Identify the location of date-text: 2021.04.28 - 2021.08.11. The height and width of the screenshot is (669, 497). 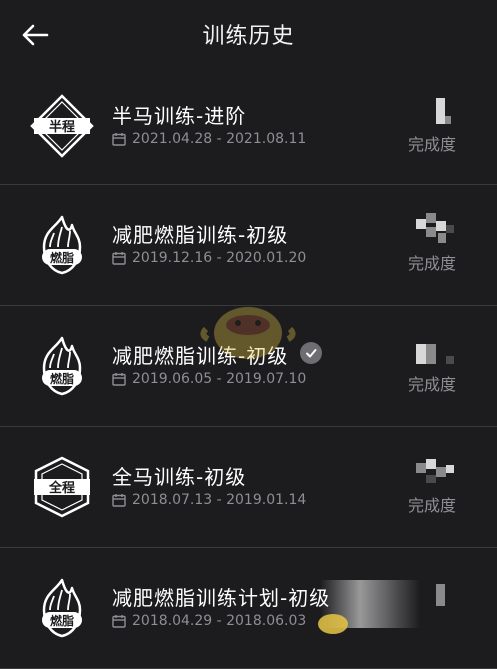
(219, 139).